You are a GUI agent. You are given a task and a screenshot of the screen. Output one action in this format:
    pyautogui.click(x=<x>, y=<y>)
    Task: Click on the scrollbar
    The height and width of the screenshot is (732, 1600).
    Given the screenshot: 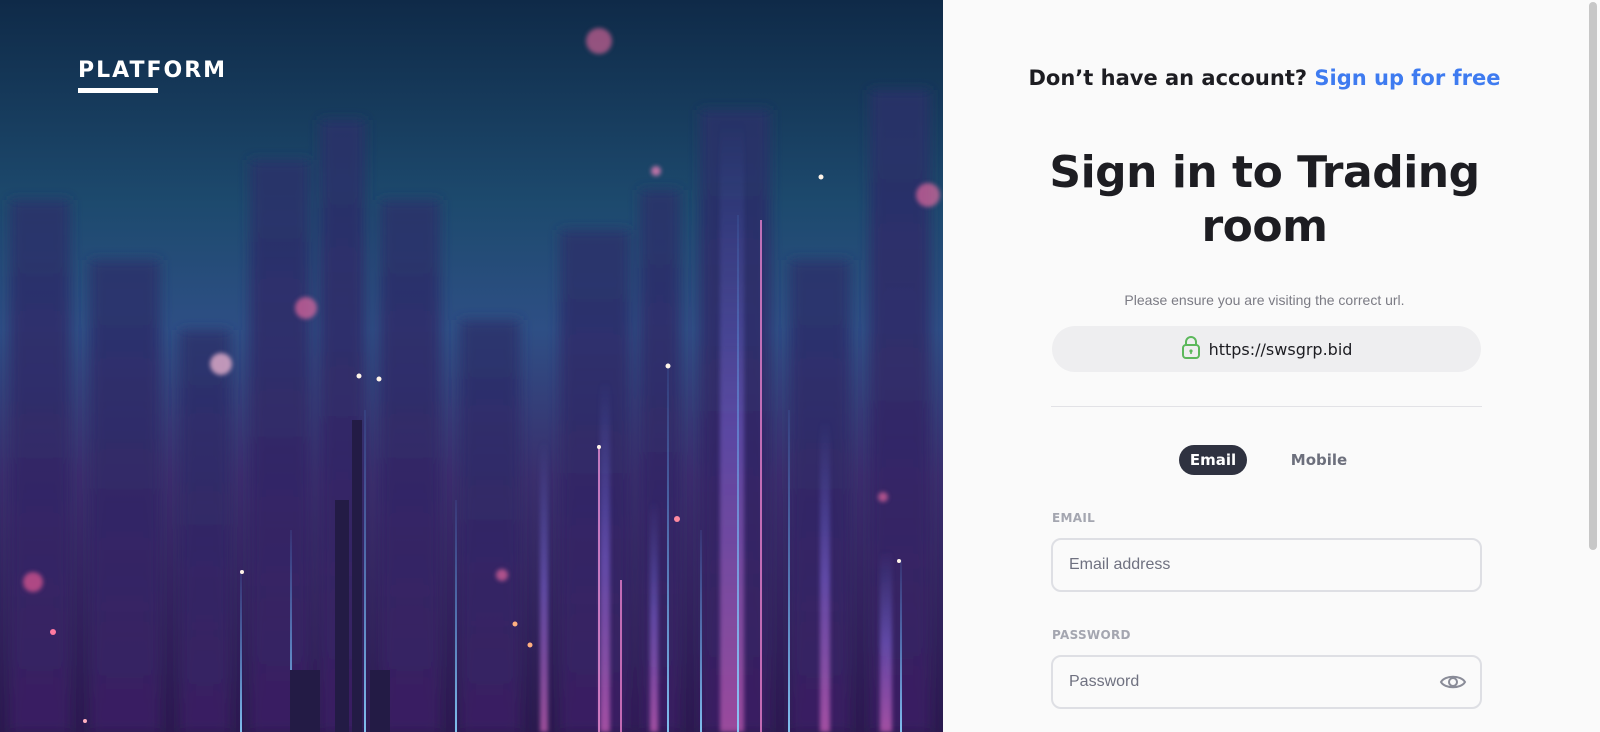 What is the action you would take?
    pyautogui.click(x=1593, y=366)
    